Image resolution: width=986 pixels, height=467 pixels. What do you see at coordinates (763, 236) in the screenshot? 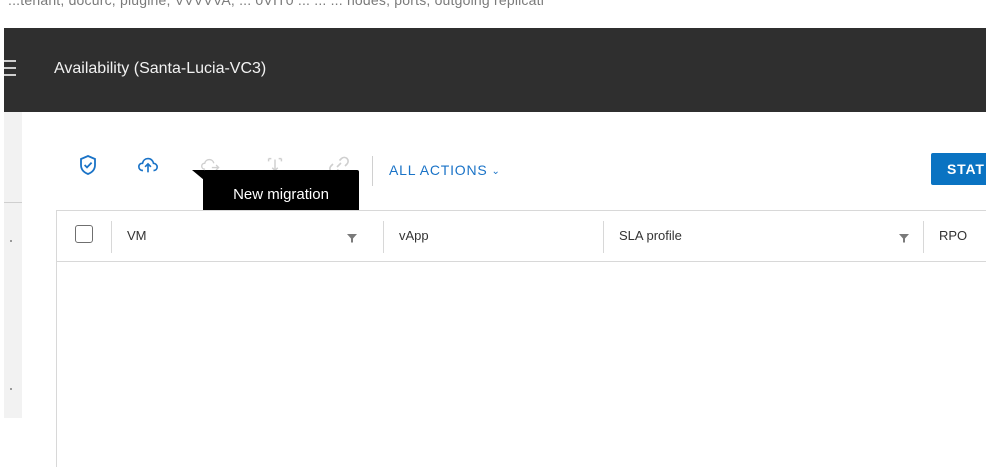
I see `column-sla-profile: SLA profile` at bounding box center [763, 236].